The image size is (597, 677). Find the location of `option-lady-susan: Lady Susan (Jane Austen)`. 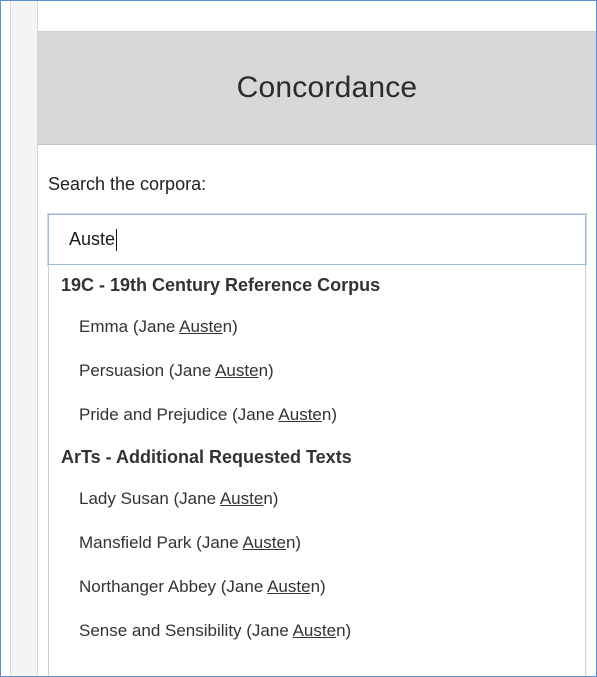

option-lady-susan: Lady Susan (Jane Austen) is located at coordinates (317, 499).